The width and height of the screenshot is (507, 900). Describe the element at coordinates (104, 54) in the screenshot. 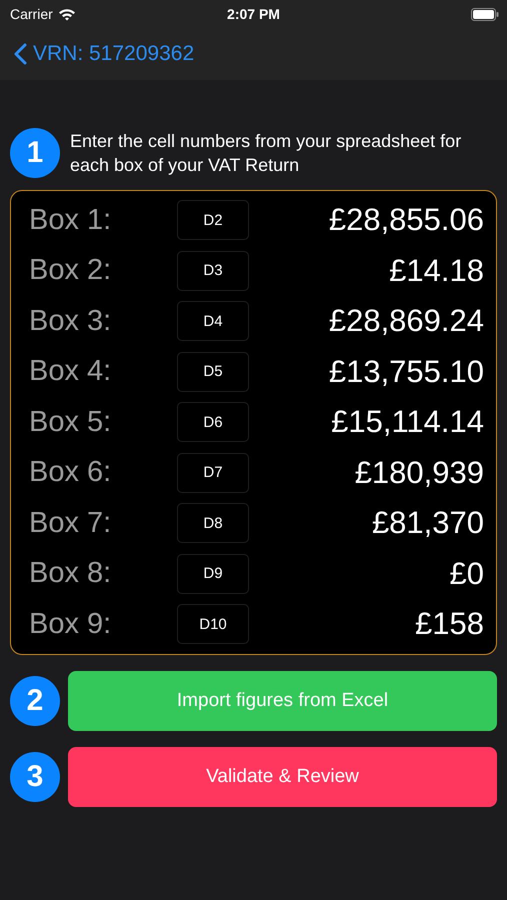

I see `back-button: VRN: 517209362` at that location.